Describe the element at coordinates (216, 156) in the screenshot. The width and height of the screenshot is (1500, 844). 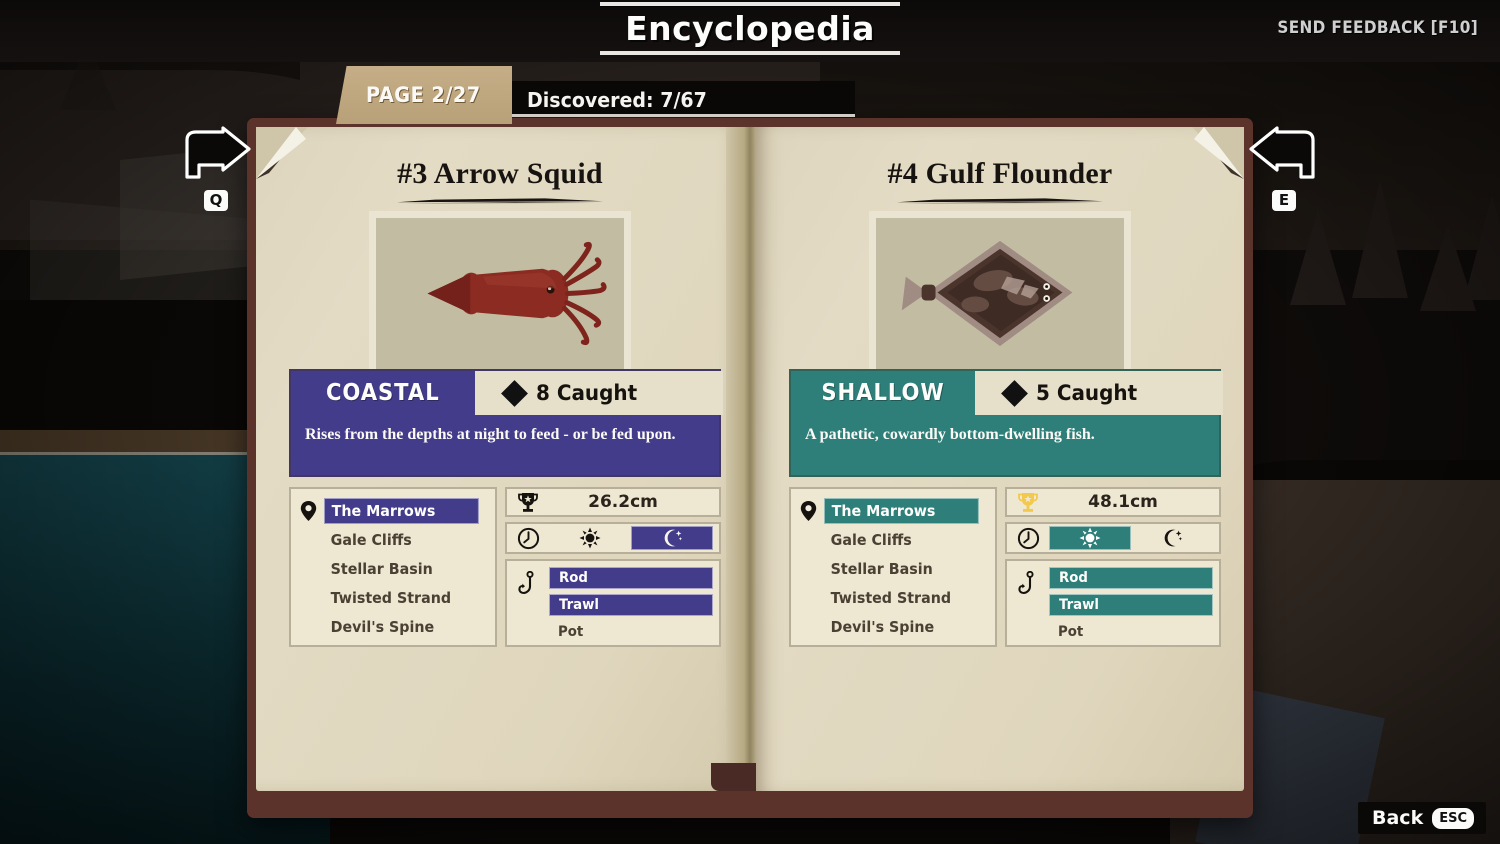
I see `arrow-right-icon` at that location.